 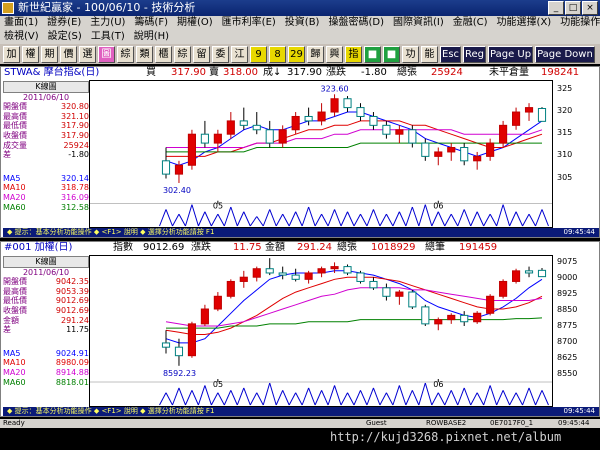 I want to click on panel2-ma-key: MA20, so click(x=14, y=372).